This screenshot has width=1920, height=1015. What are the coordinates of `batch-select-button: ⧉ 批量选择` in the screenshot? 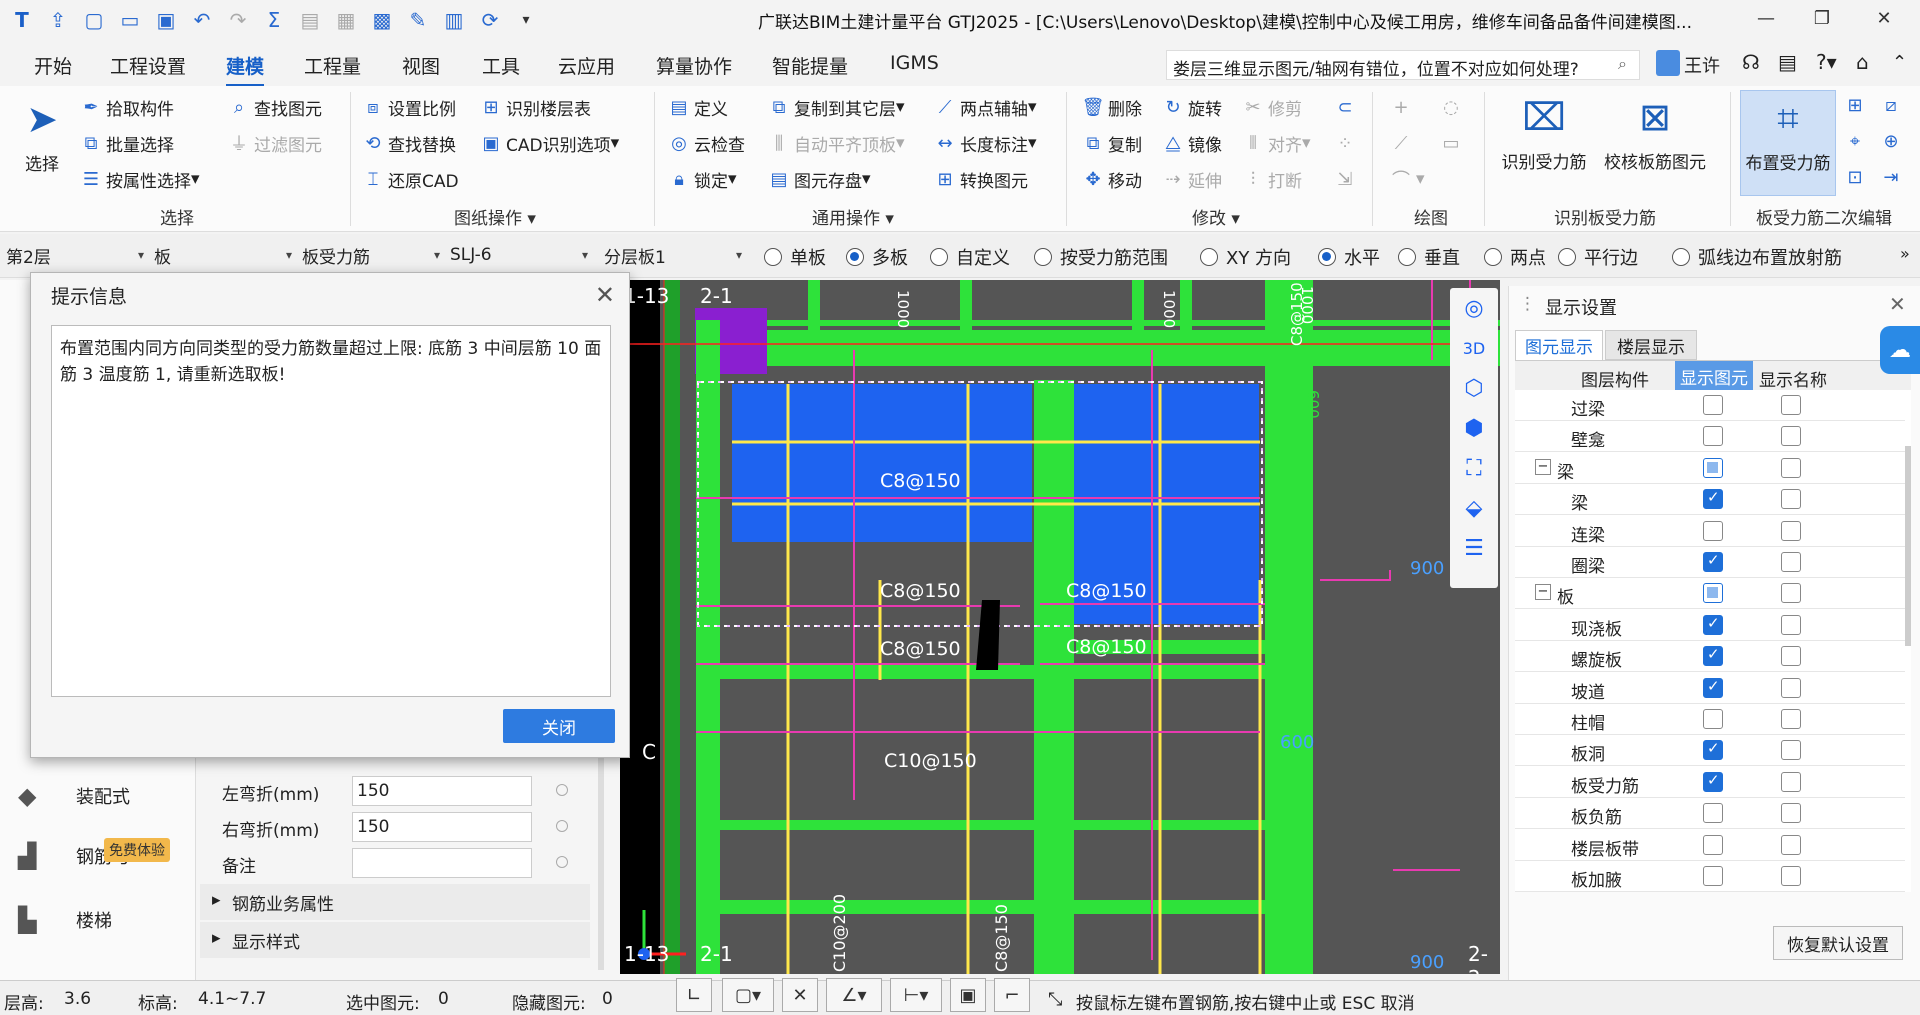 It's located at (127, 143).